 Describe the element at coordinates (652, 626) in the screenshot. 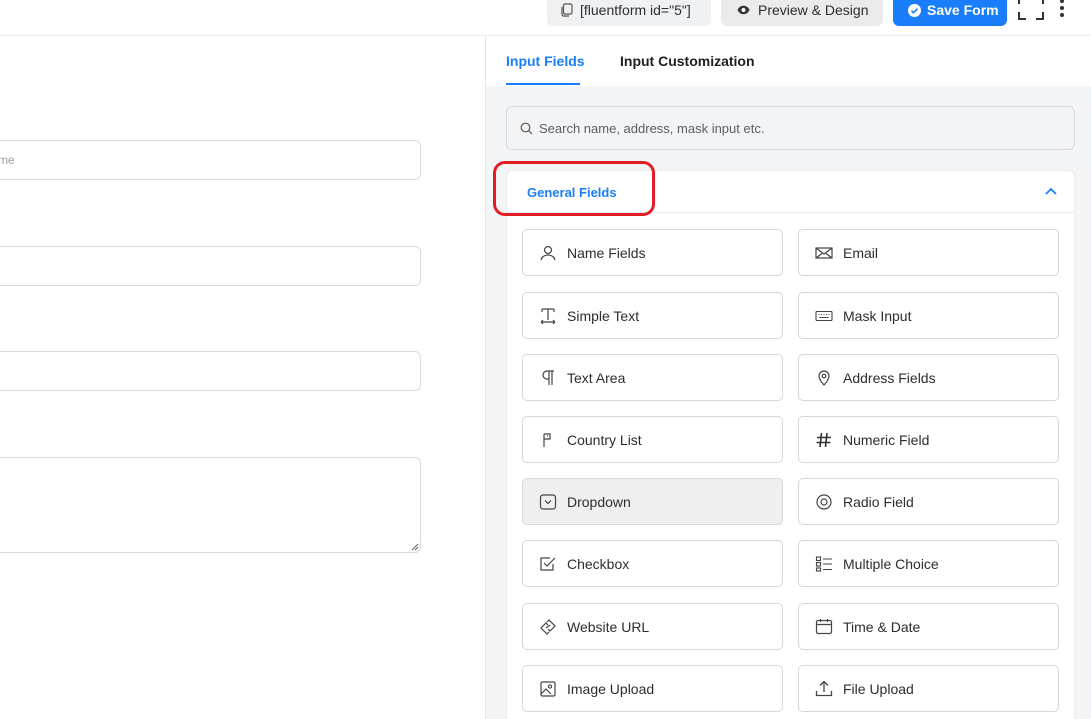

I see `field-website-url: Website URL` at that location.